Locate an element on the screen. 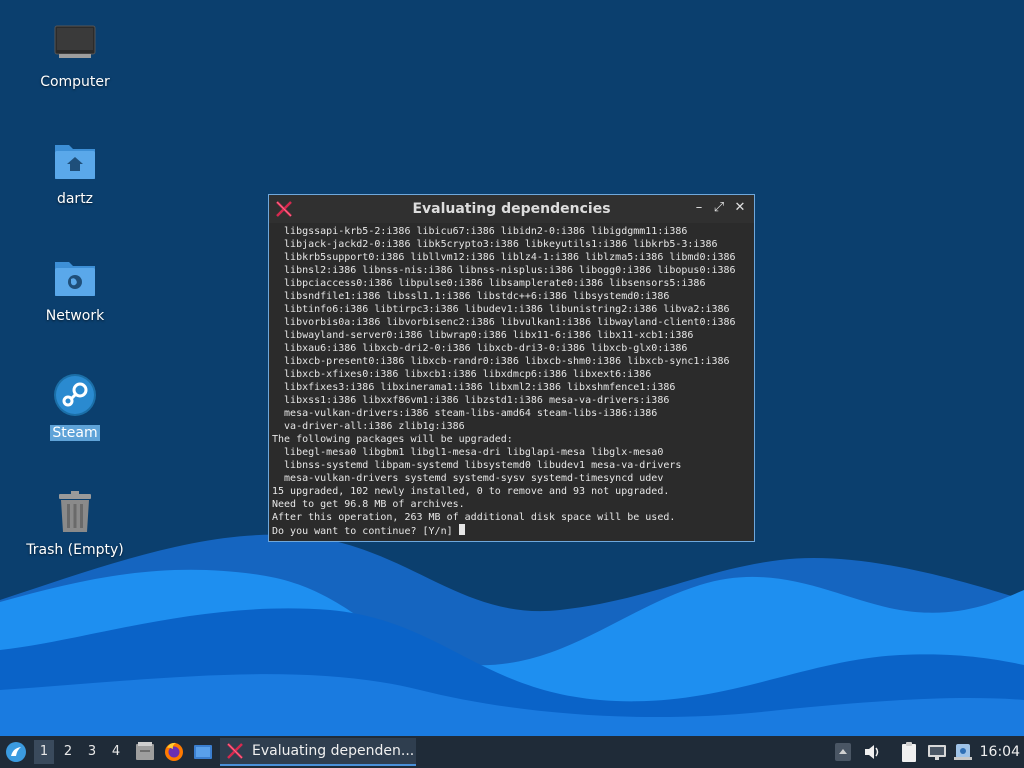 The width and height of the screenshot is (1024, 768). terminal-cursor is located at coordinates (461, 529).